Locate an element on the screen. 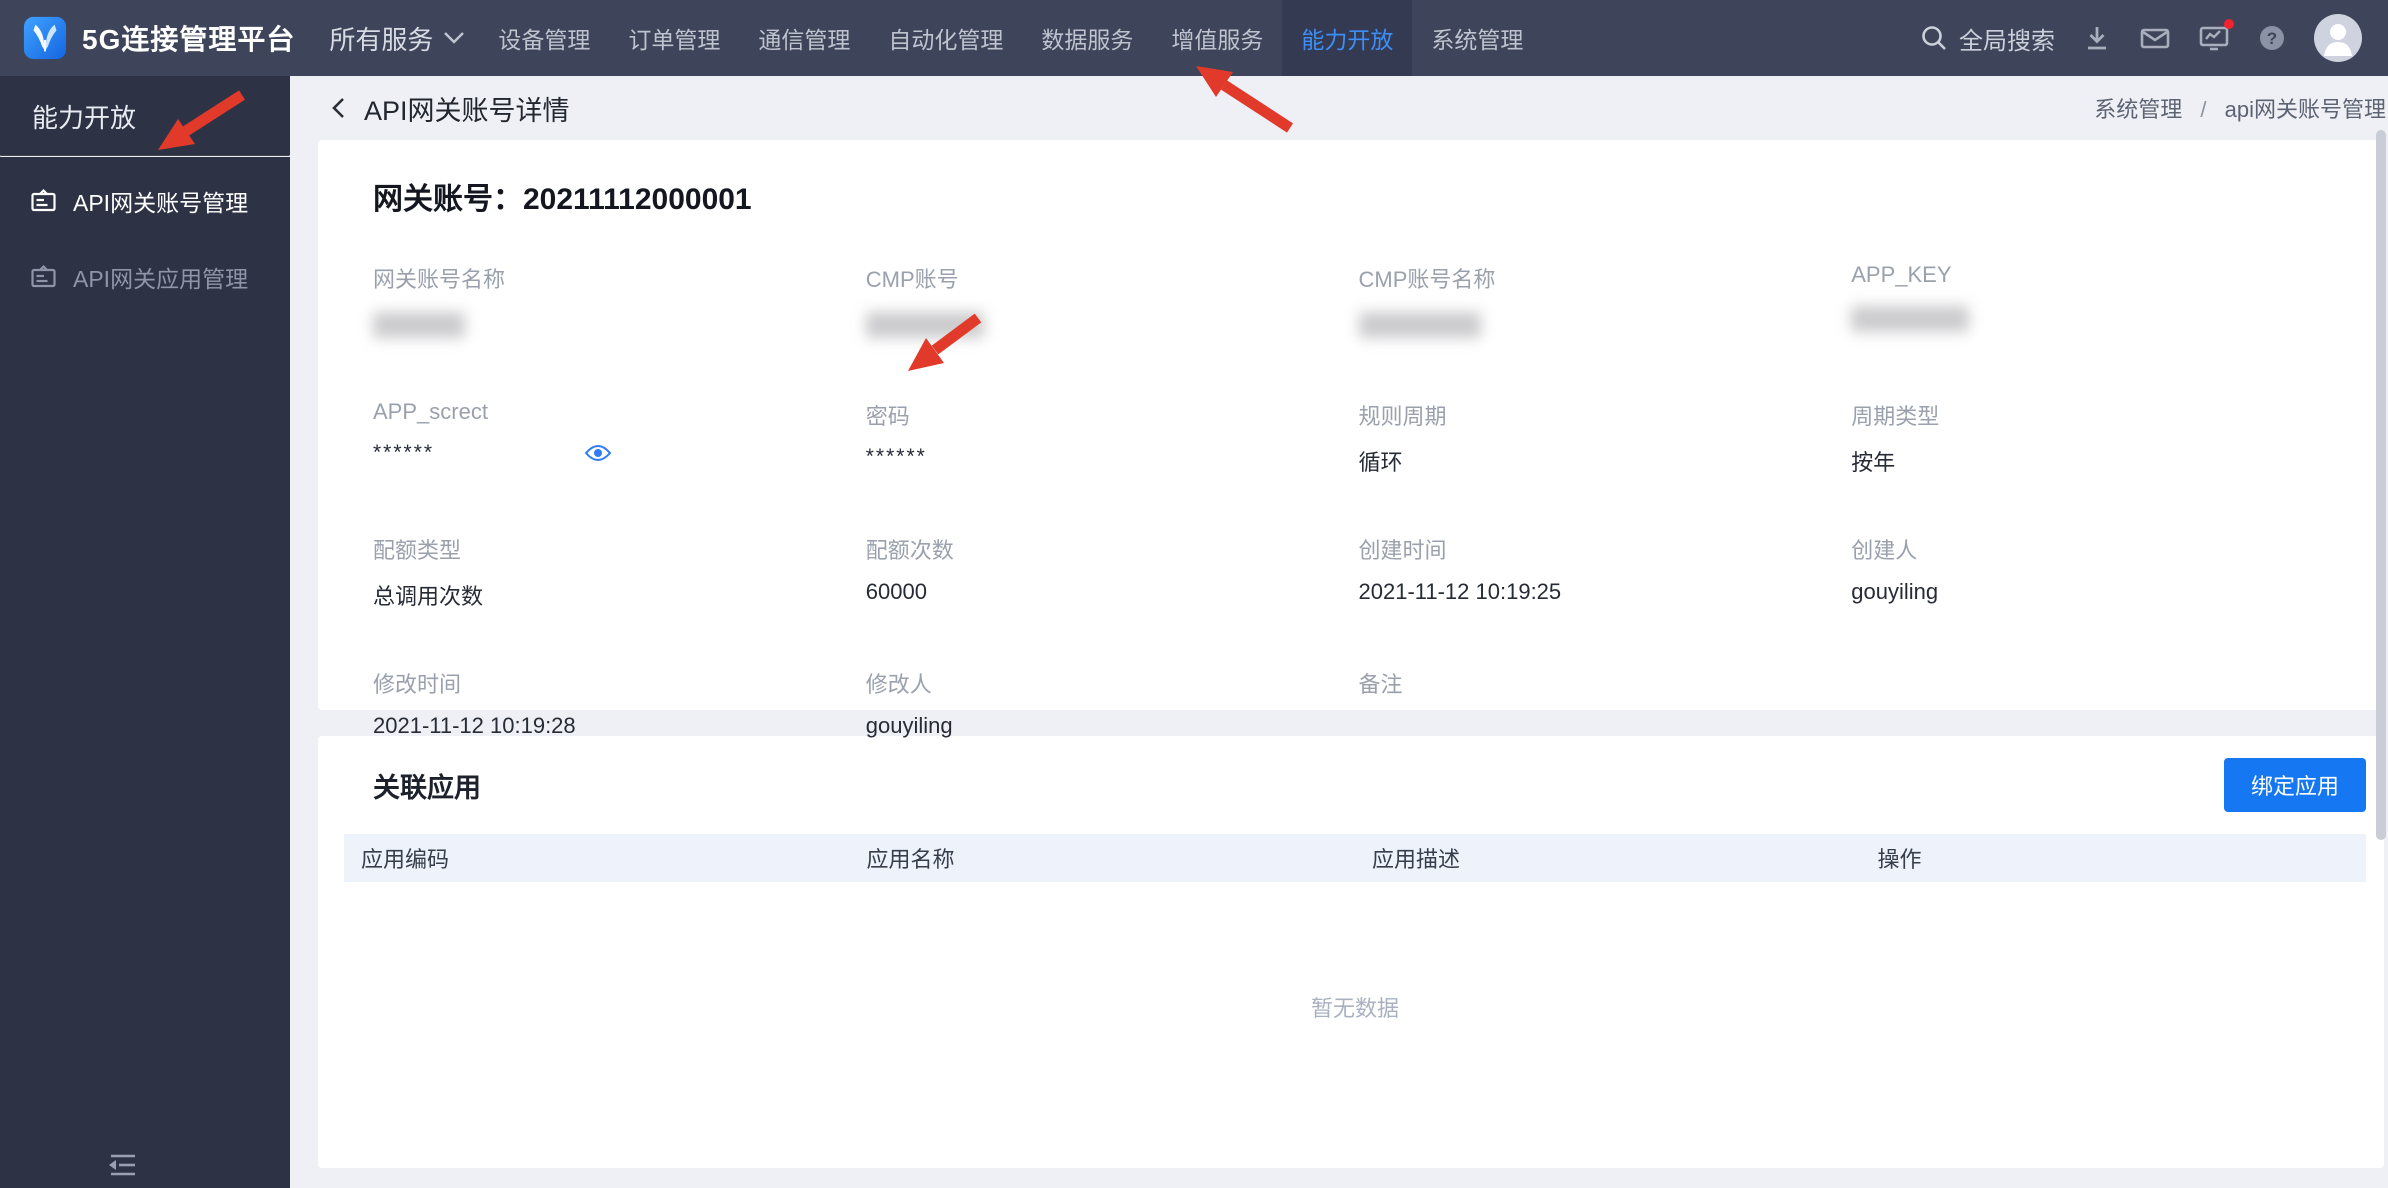 The image size is (2388, 1188). nav-right-tools: 全局搜索 ? is located at coordinates (2153, 38).